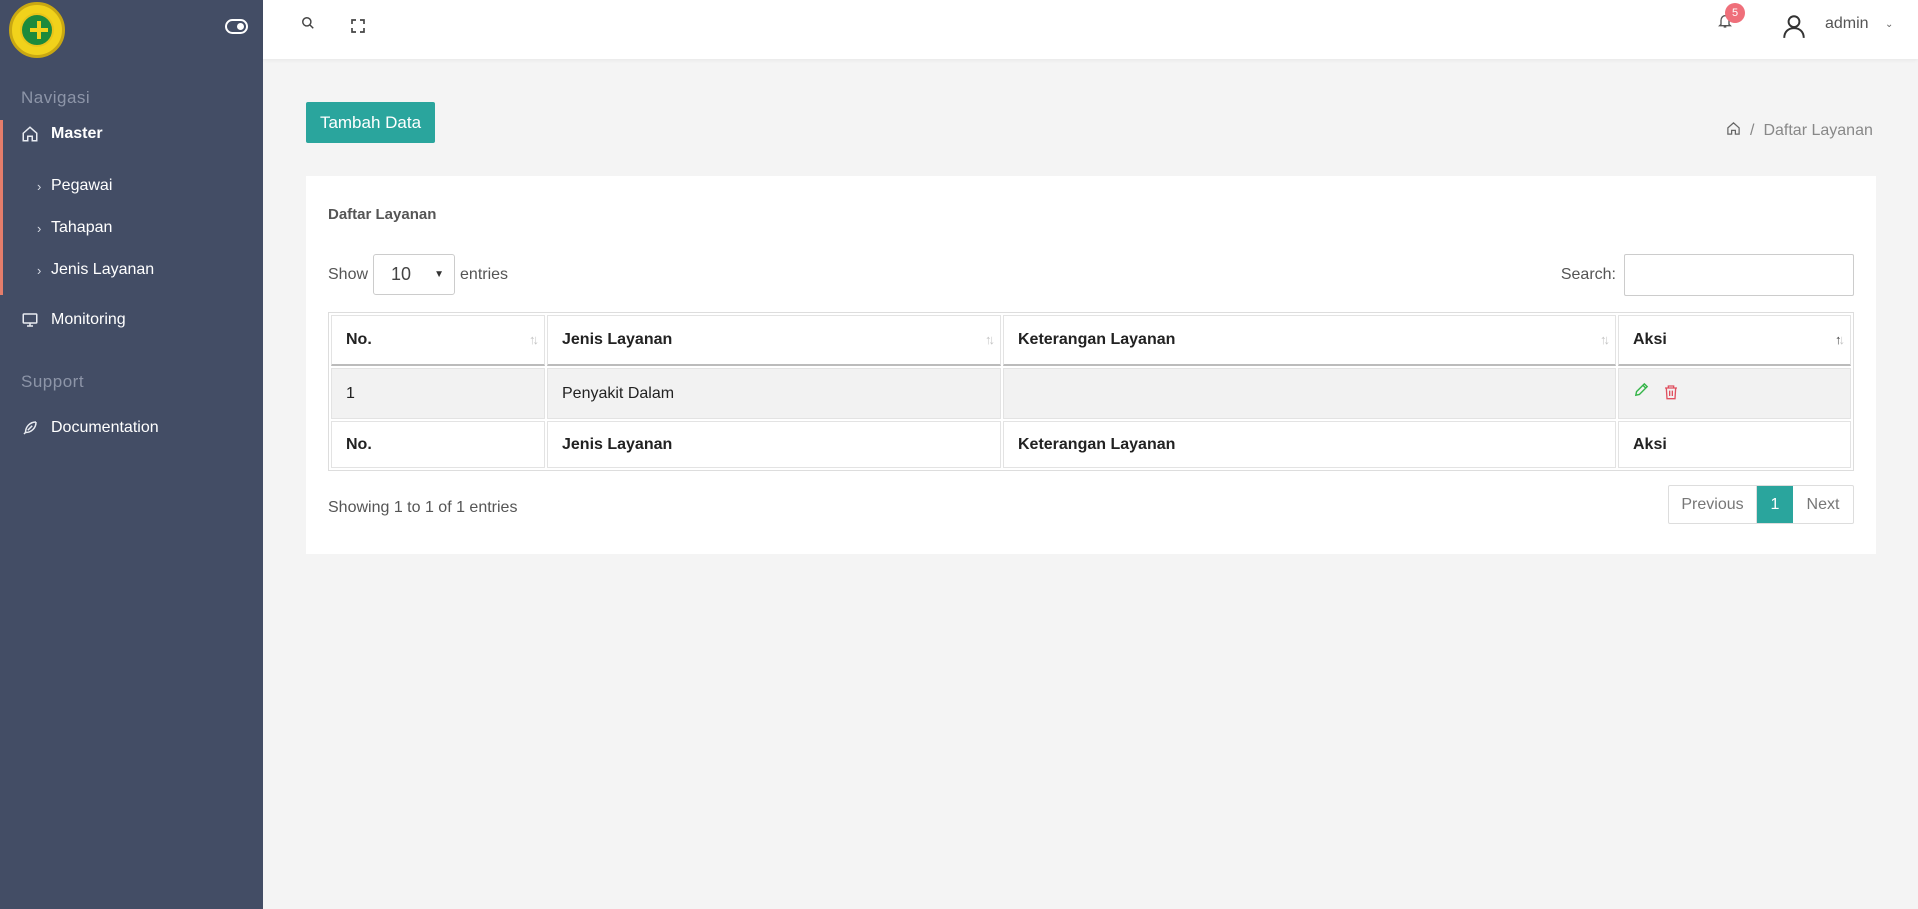 The height and width of the screenshot is (909, 1918). I want to click on topbar: 5 admin ⌄, so click(1090, 29).